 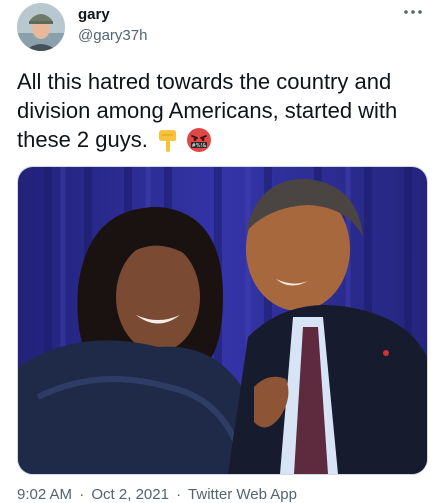 I want to click on author-avatar, so click(x=41, y=27).